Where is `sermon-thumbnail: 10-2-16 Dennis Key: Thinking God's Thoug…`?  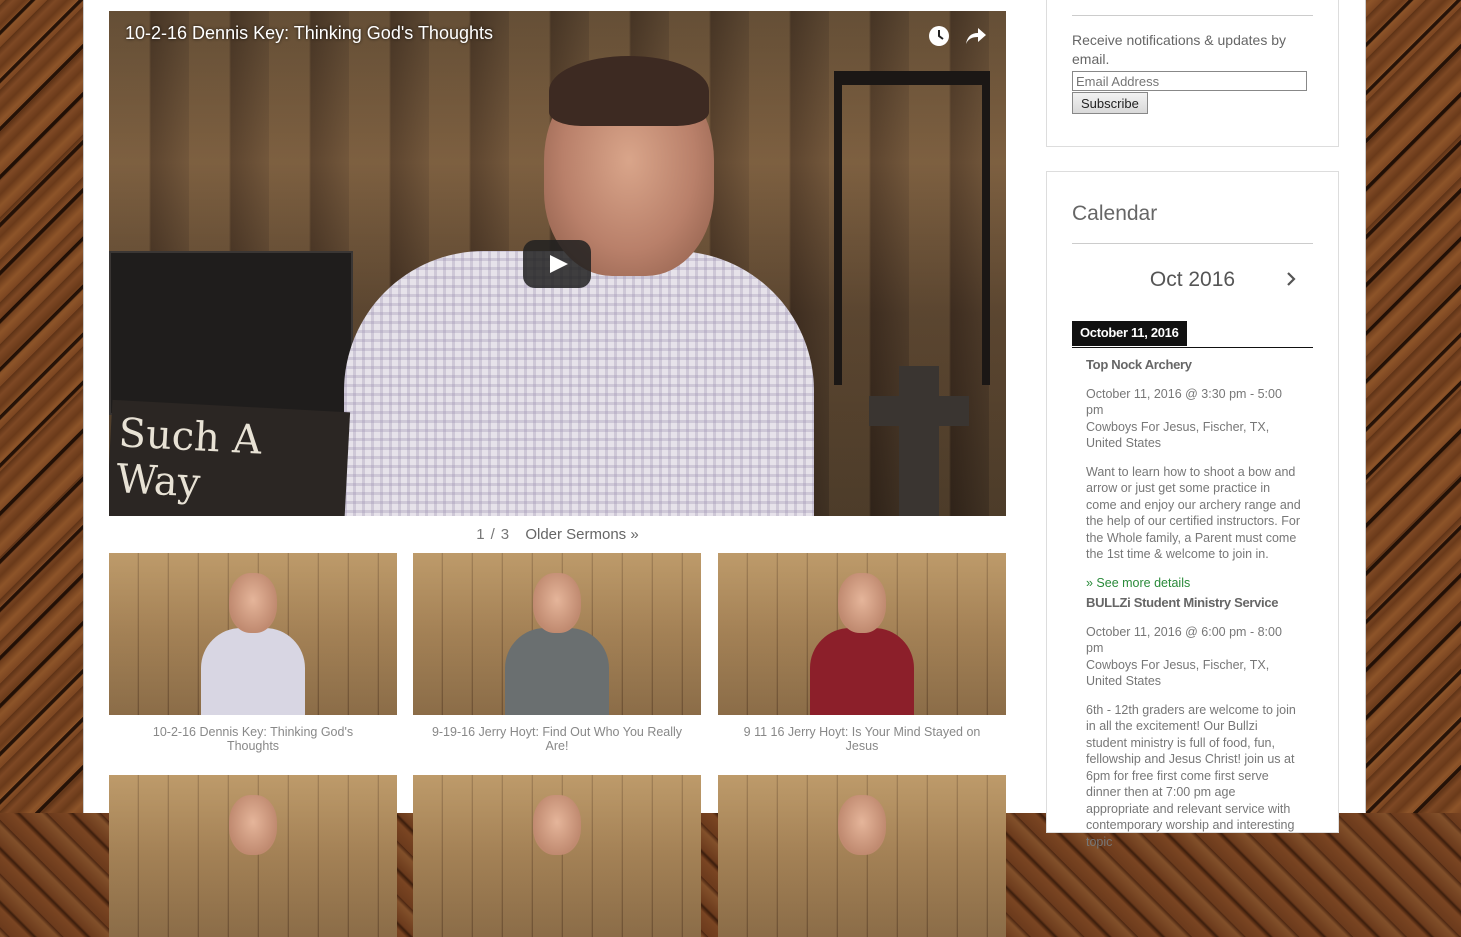 sermon-thumbnail: 10-2-16 Dennis Key: Thinking God's Thoug… is located at coordinates (253, 653).